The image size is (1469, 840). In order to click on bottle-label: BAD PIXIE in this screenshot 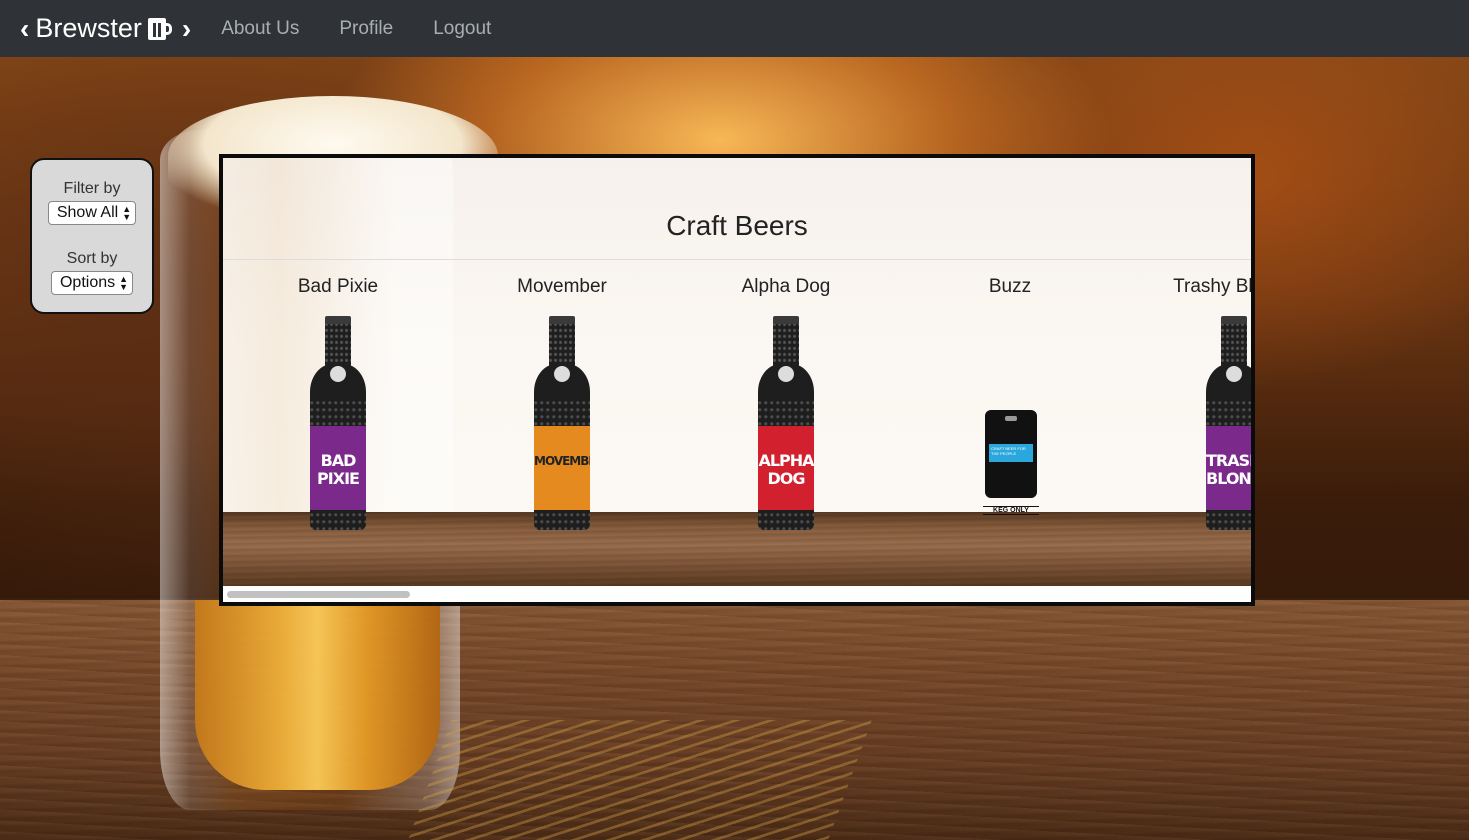, I will do `click(338, 468)`.